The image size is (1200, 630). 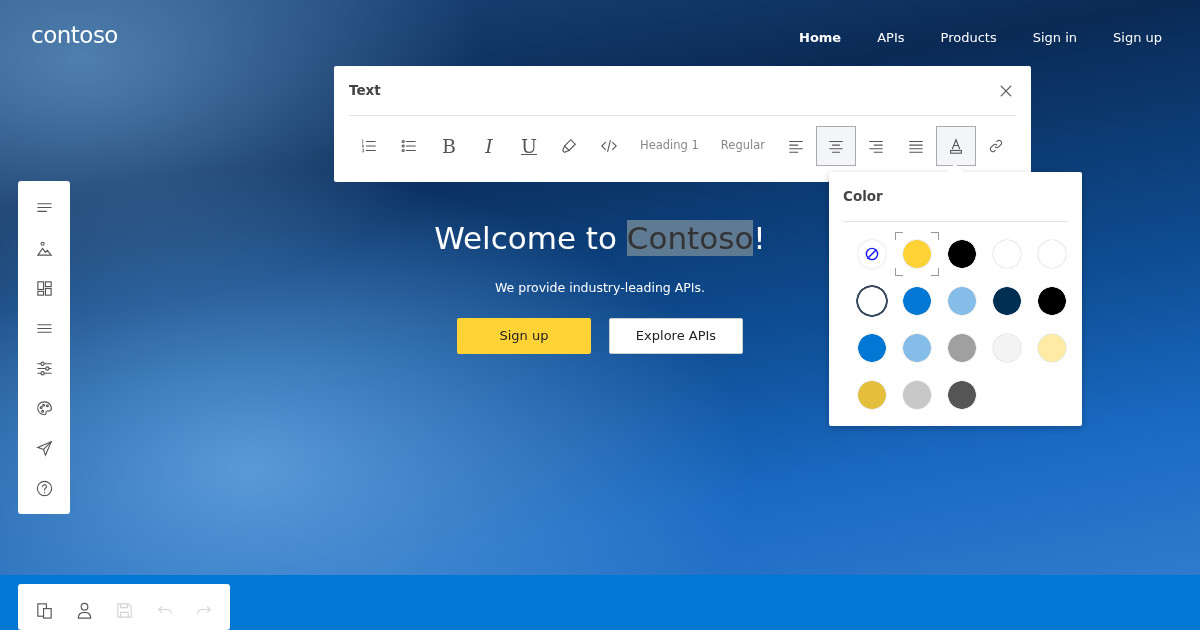 I want to click on nav-link: Home, so click(x=820, y=38).